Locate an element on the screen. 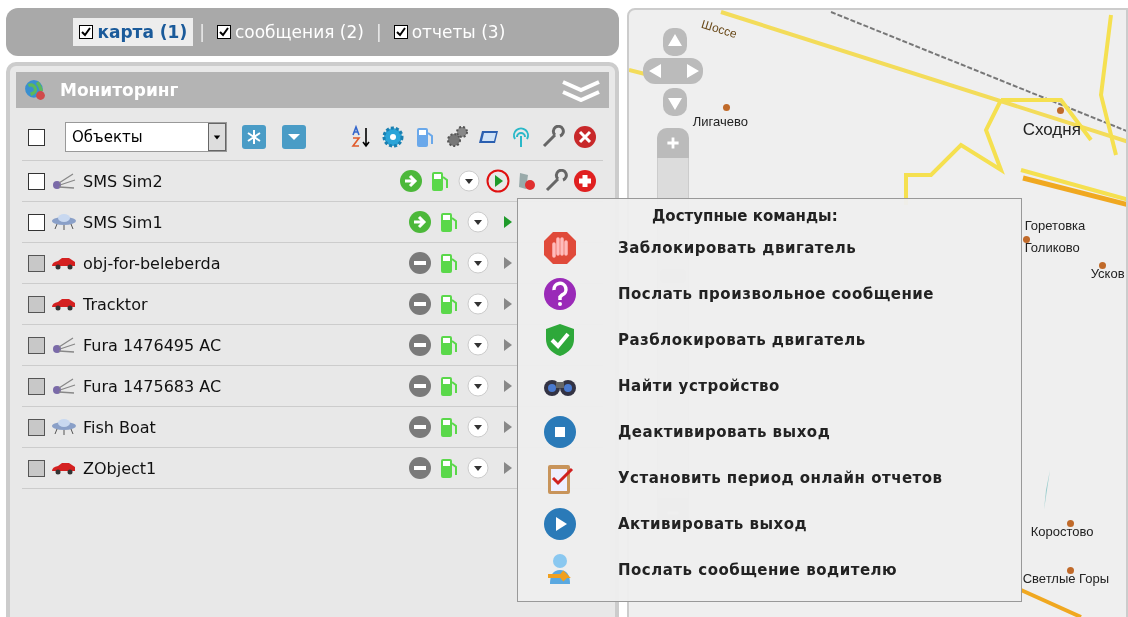 The image size is (1128, 617). place-label: Горетовка is located at coordinates (1055, 225).